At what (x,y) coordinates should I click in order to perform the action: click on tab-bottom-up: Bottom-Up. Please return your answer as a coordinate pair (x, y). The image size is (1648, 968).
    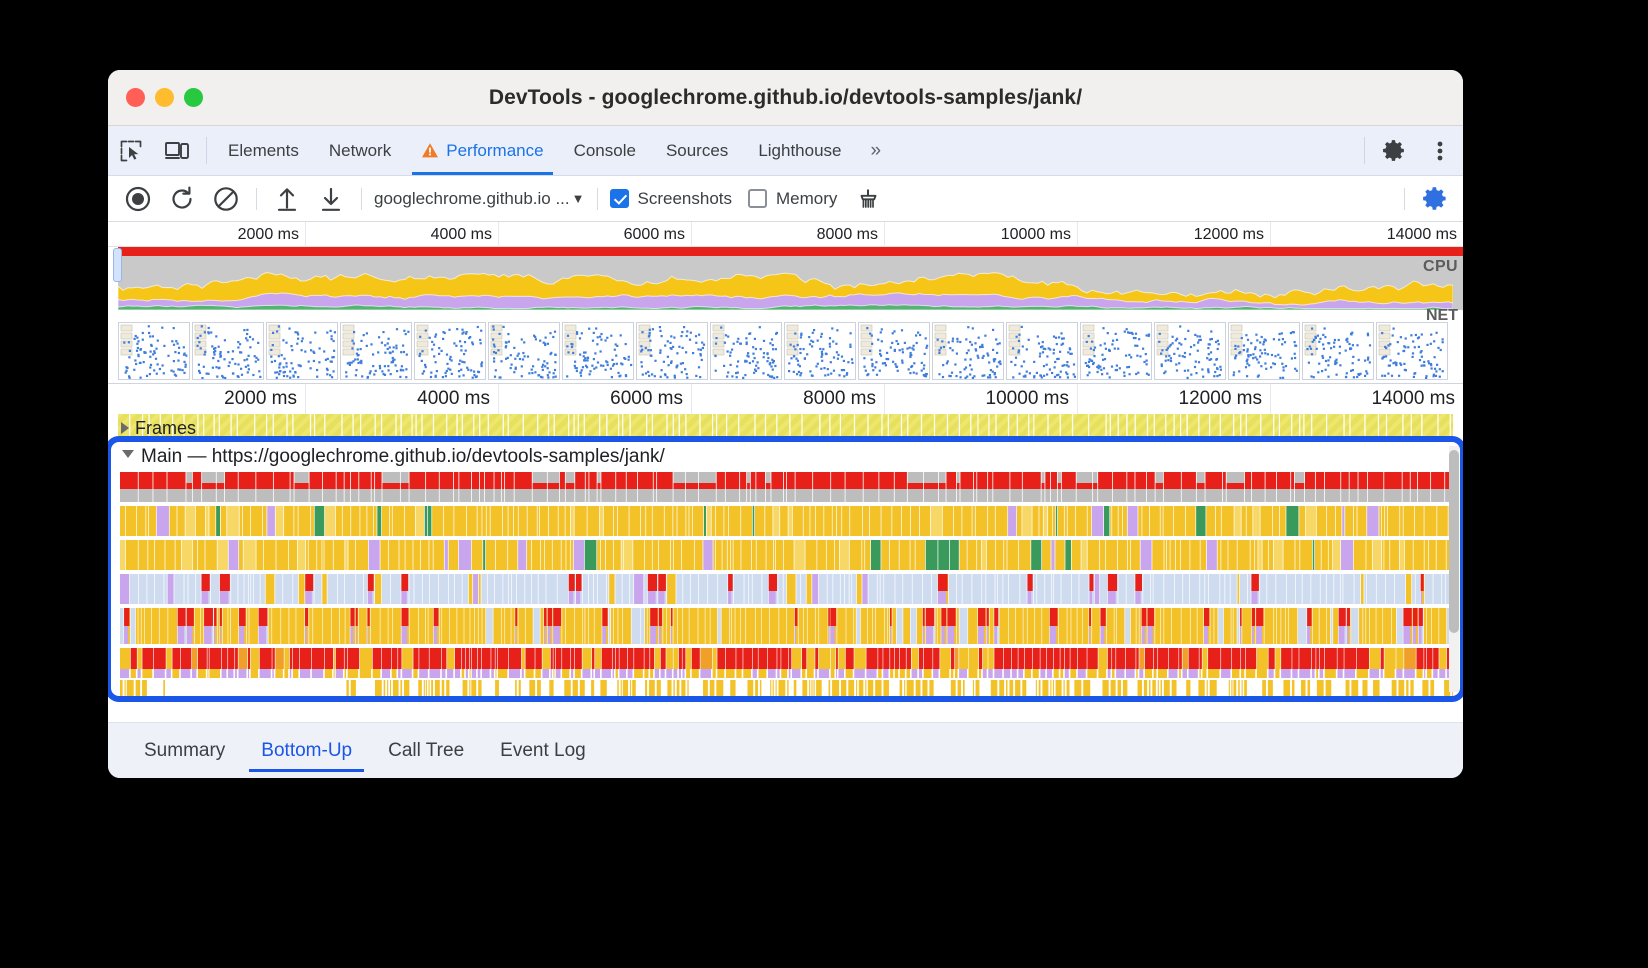
    Looking at the image, I should click on (306, 750).